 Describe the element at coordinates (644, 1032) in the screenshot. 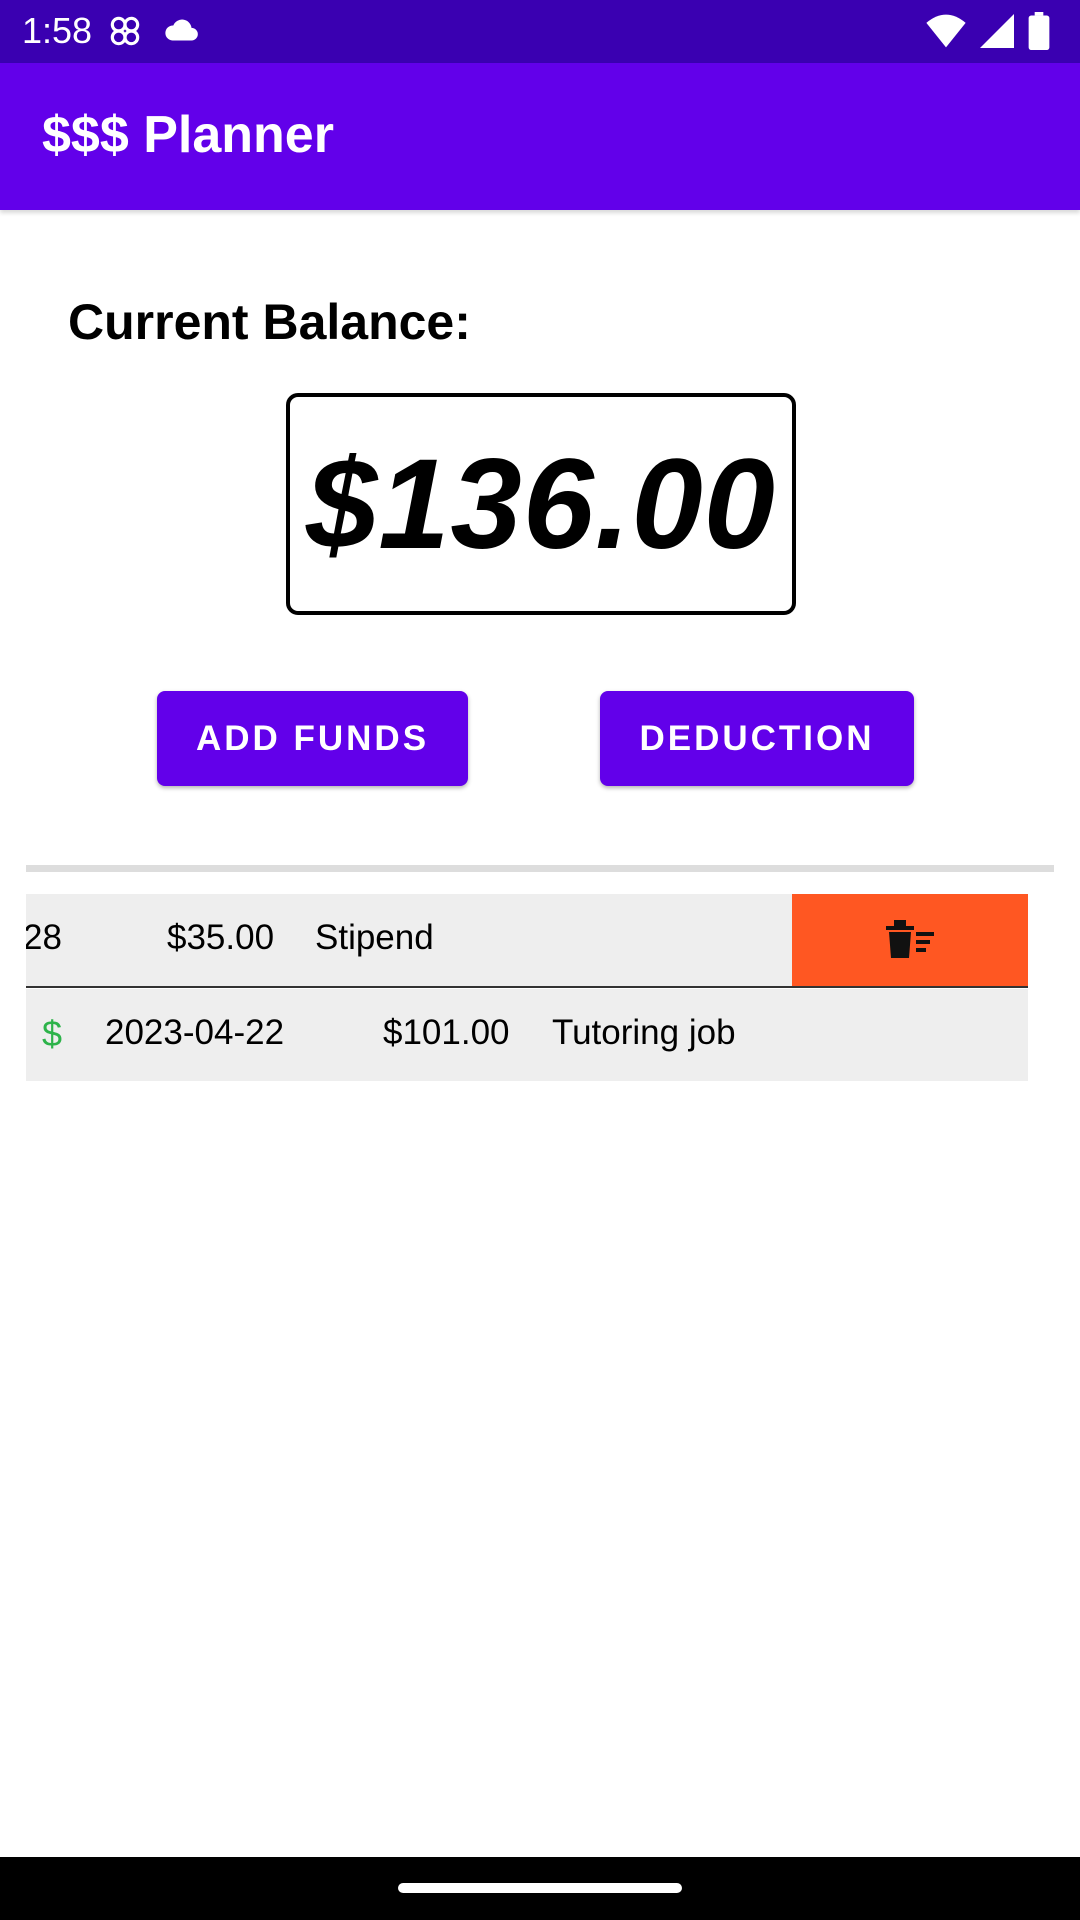

I see `transaction-description: Tutoring job` at that location.